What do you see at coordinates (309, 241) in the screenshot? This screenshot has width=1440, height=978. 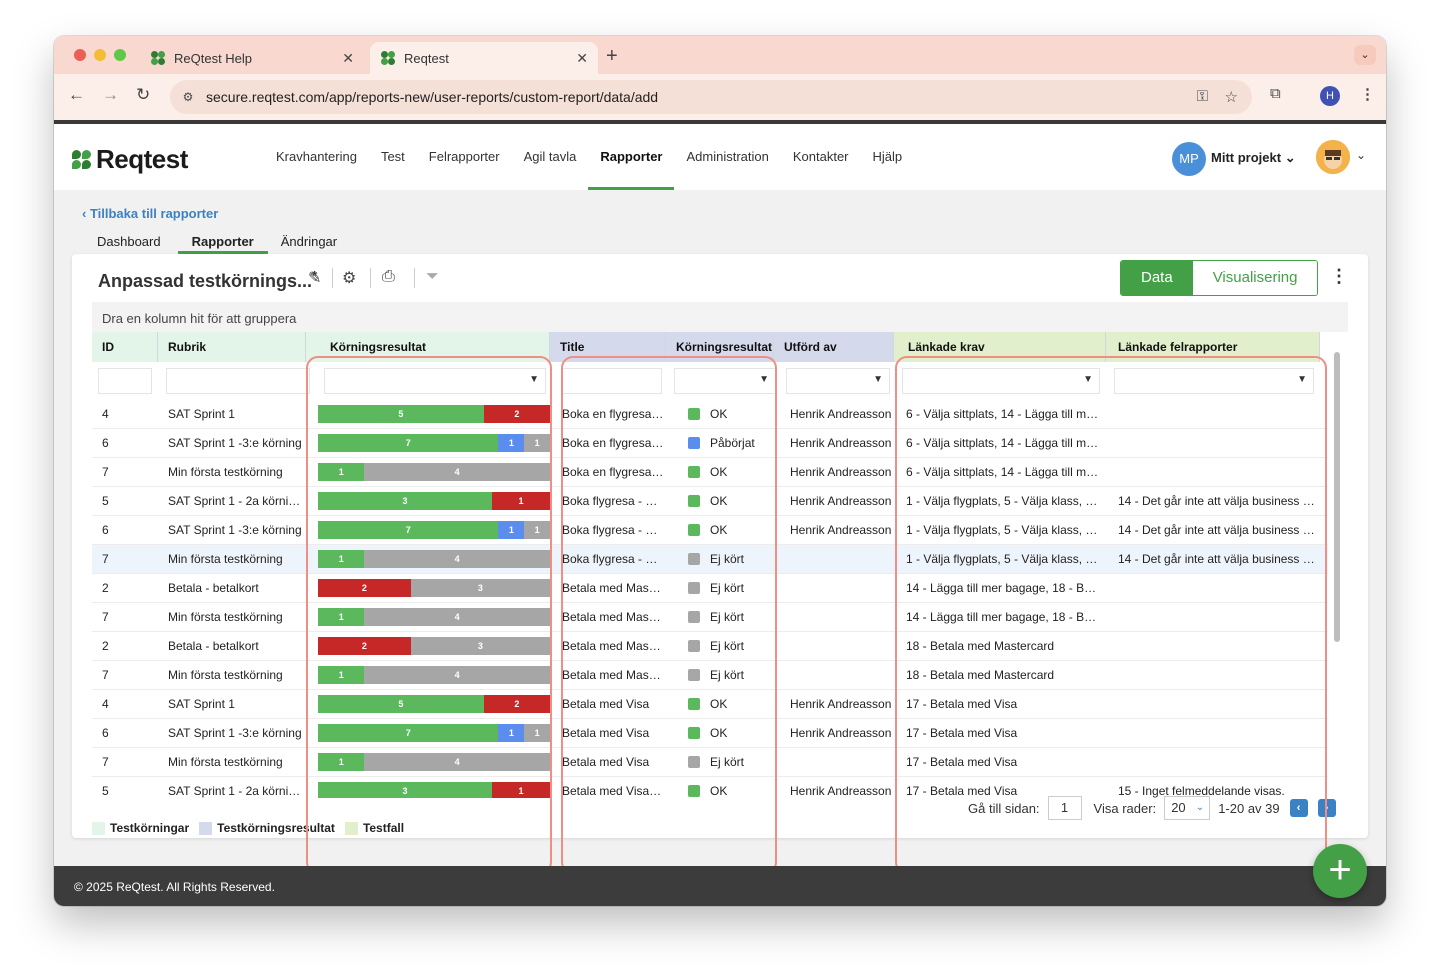 I see `tab-andringar: Ändringar` at bounding box center [309, 241].